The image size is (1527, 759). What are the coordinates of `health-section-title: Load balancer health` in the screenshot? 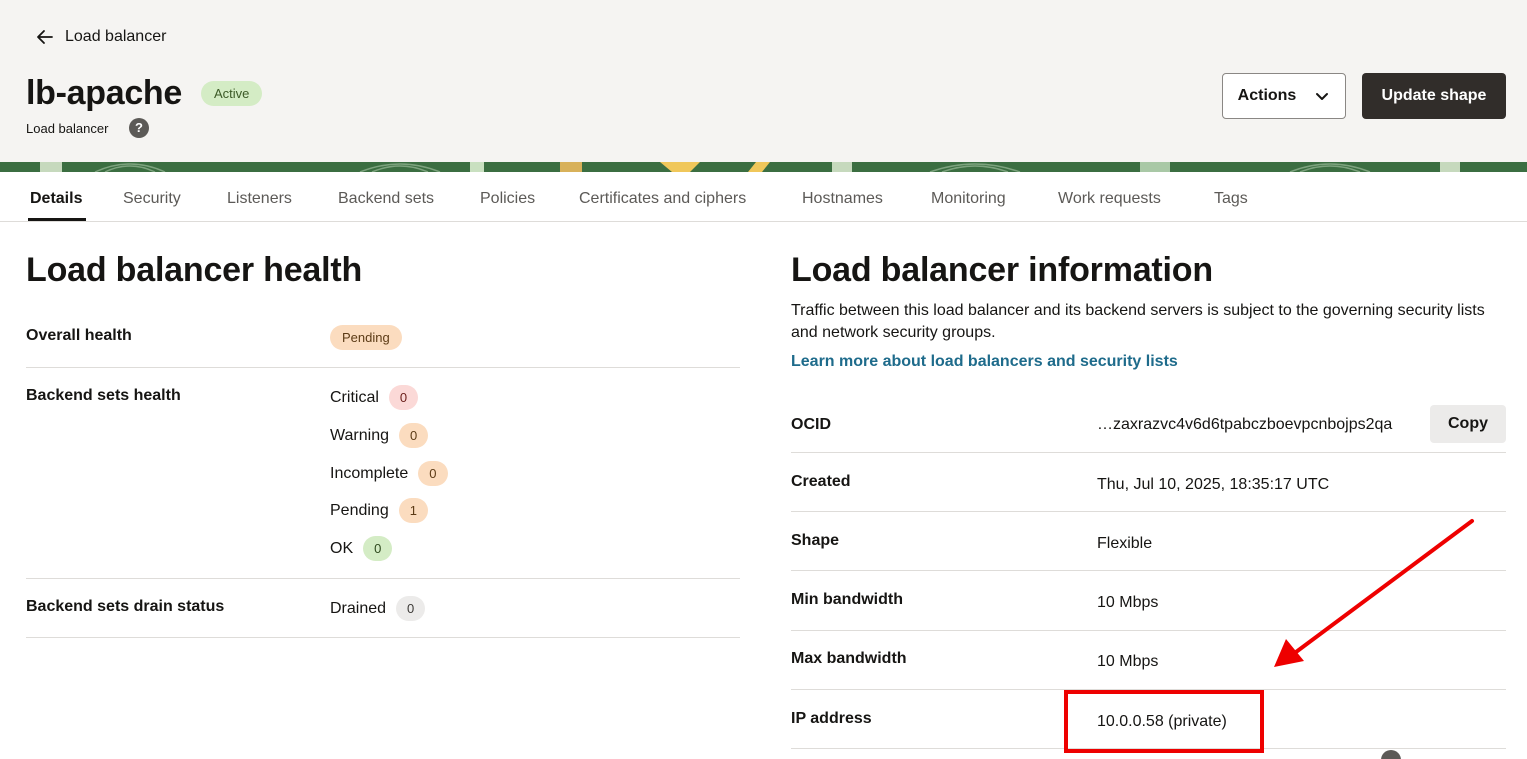 It's located at (194, 270).